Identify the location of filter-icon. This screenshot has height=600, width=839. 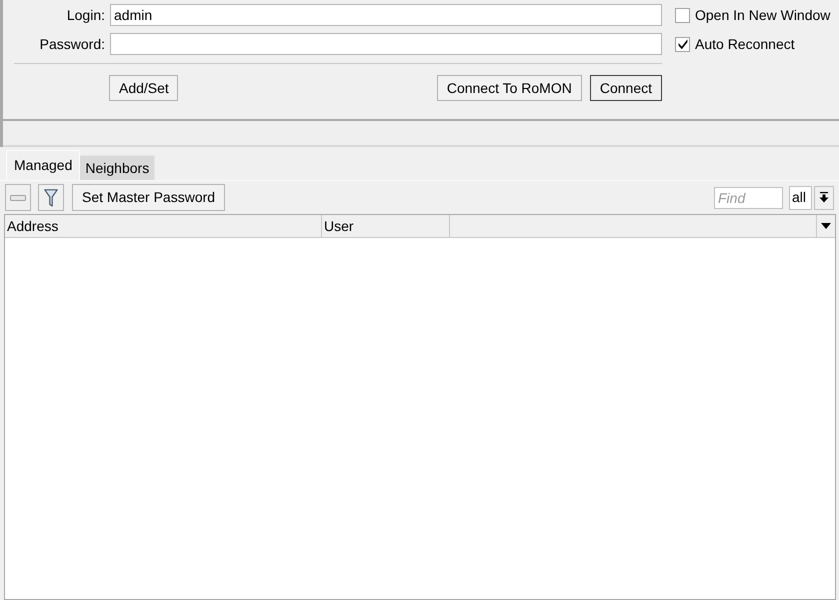
(51, 197).